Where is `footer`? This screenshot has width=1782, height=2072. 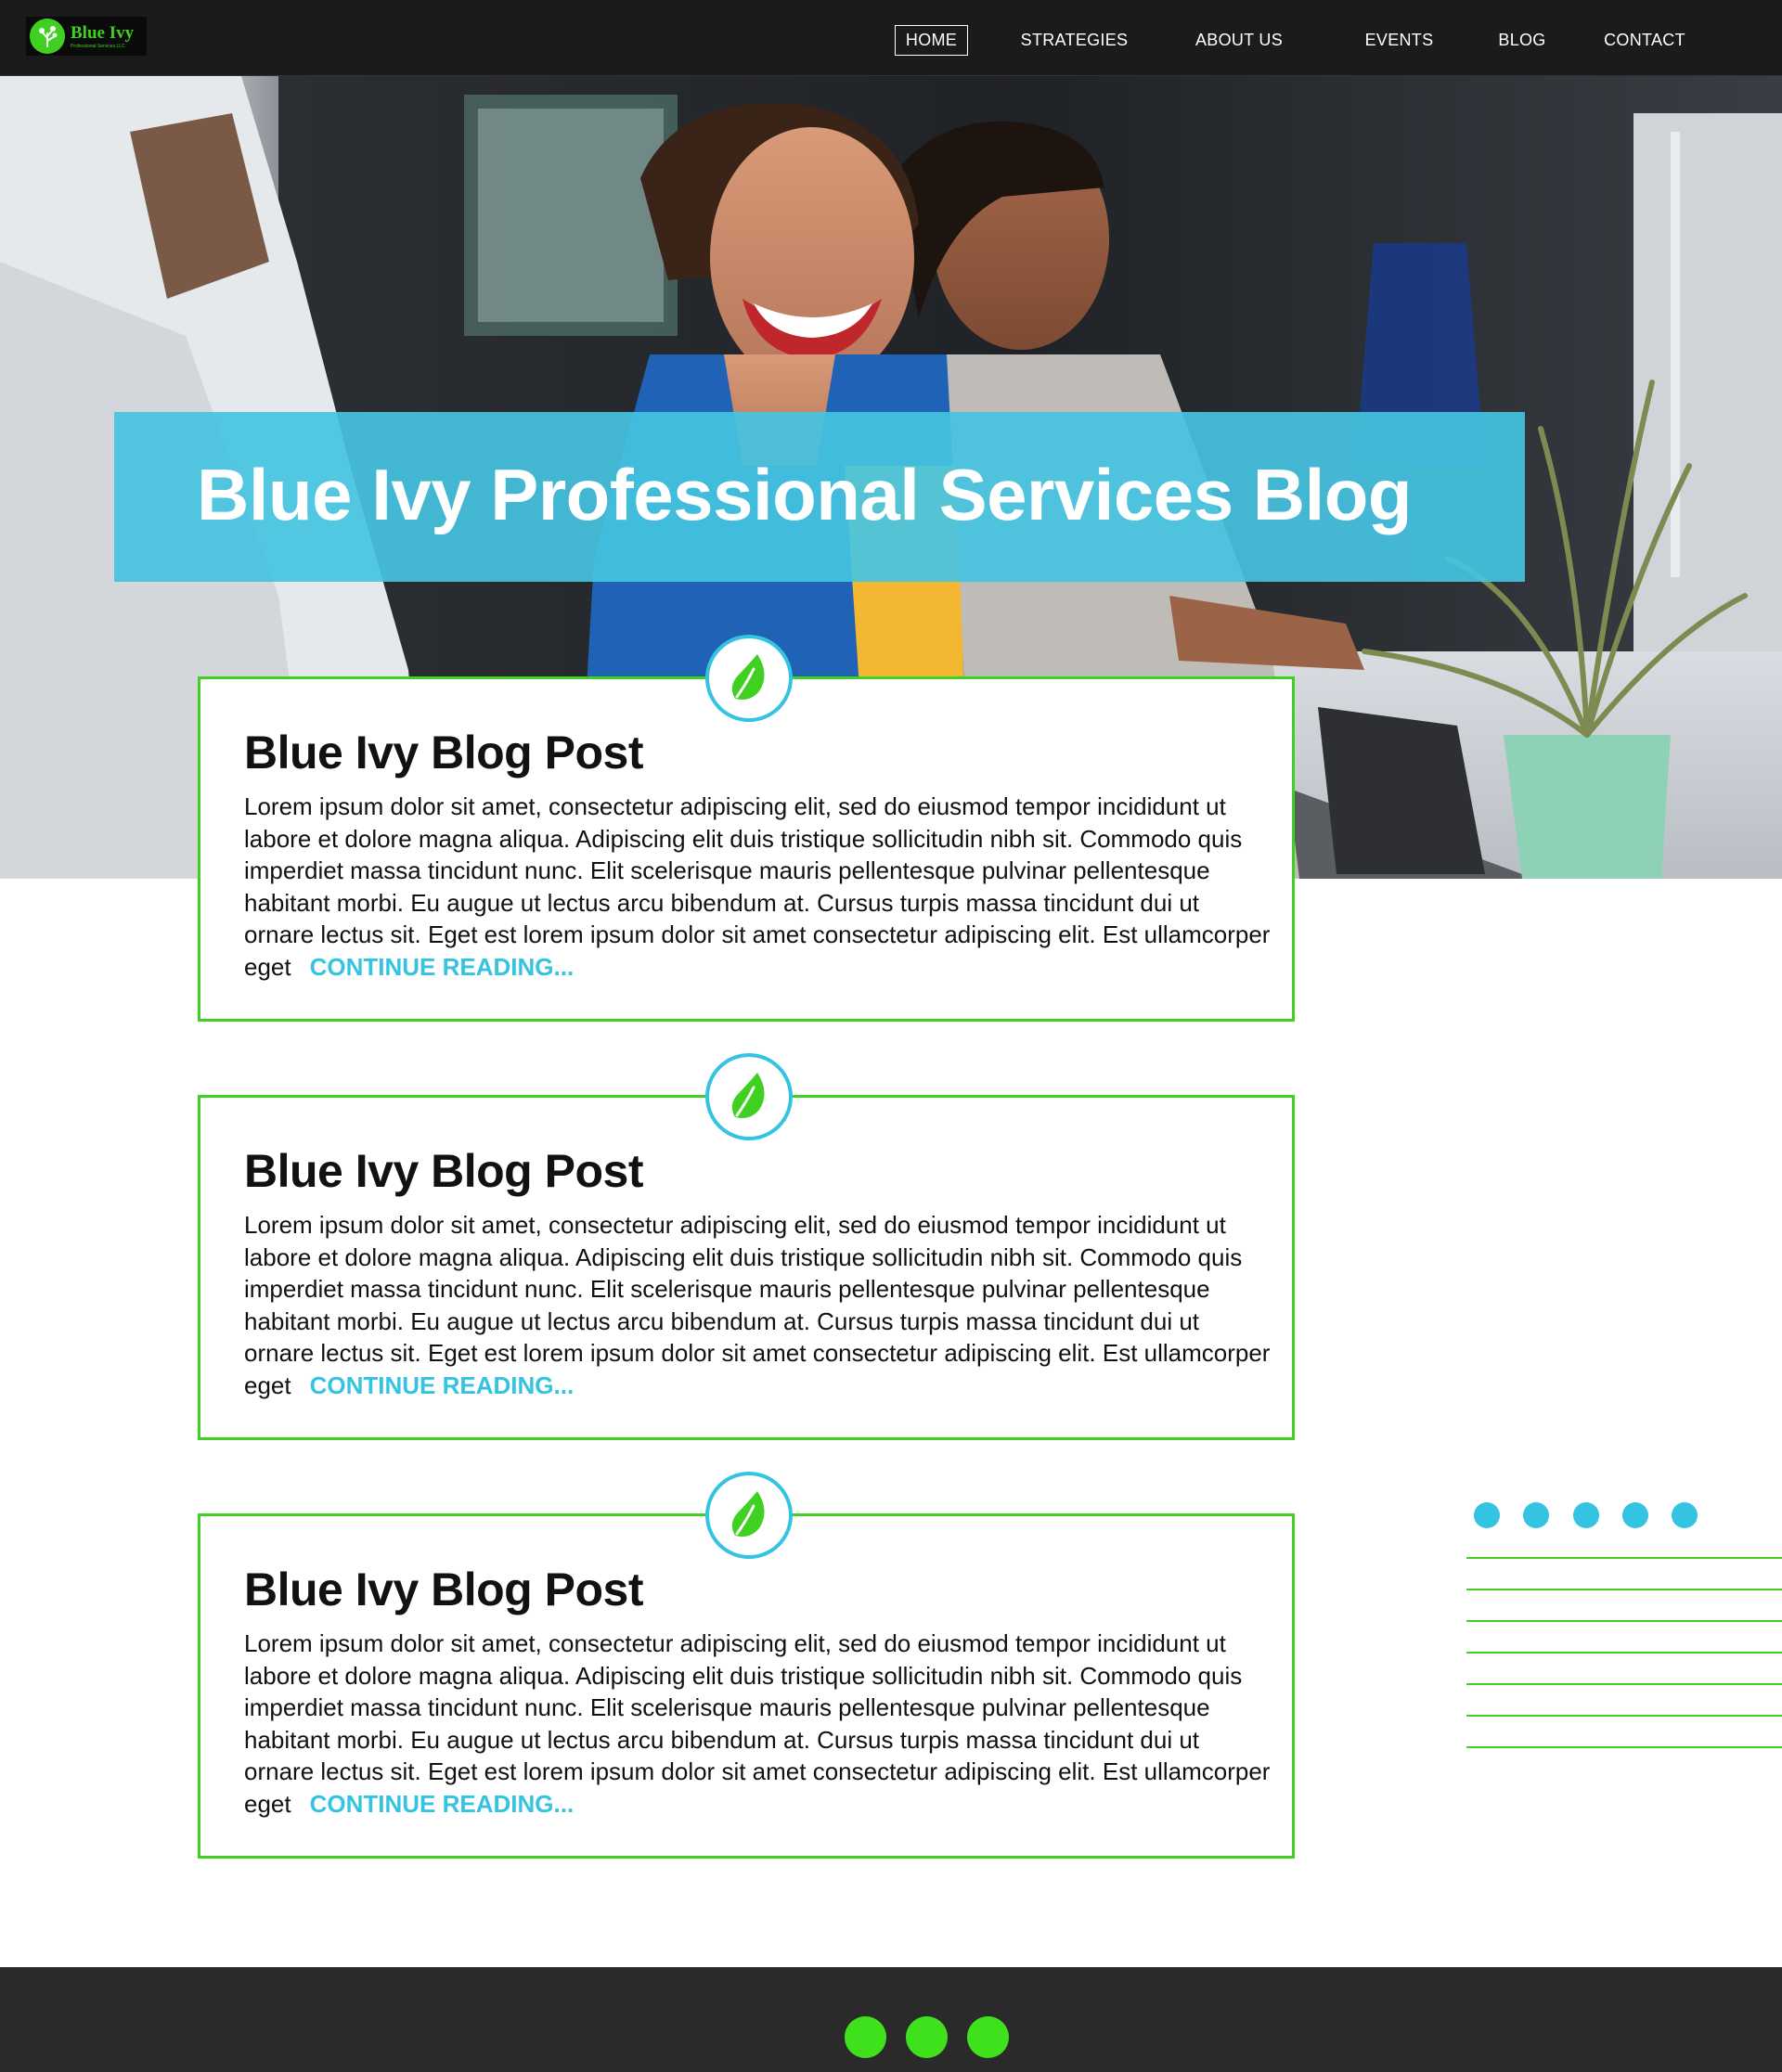 footer is located at coordinates (891, 2019).